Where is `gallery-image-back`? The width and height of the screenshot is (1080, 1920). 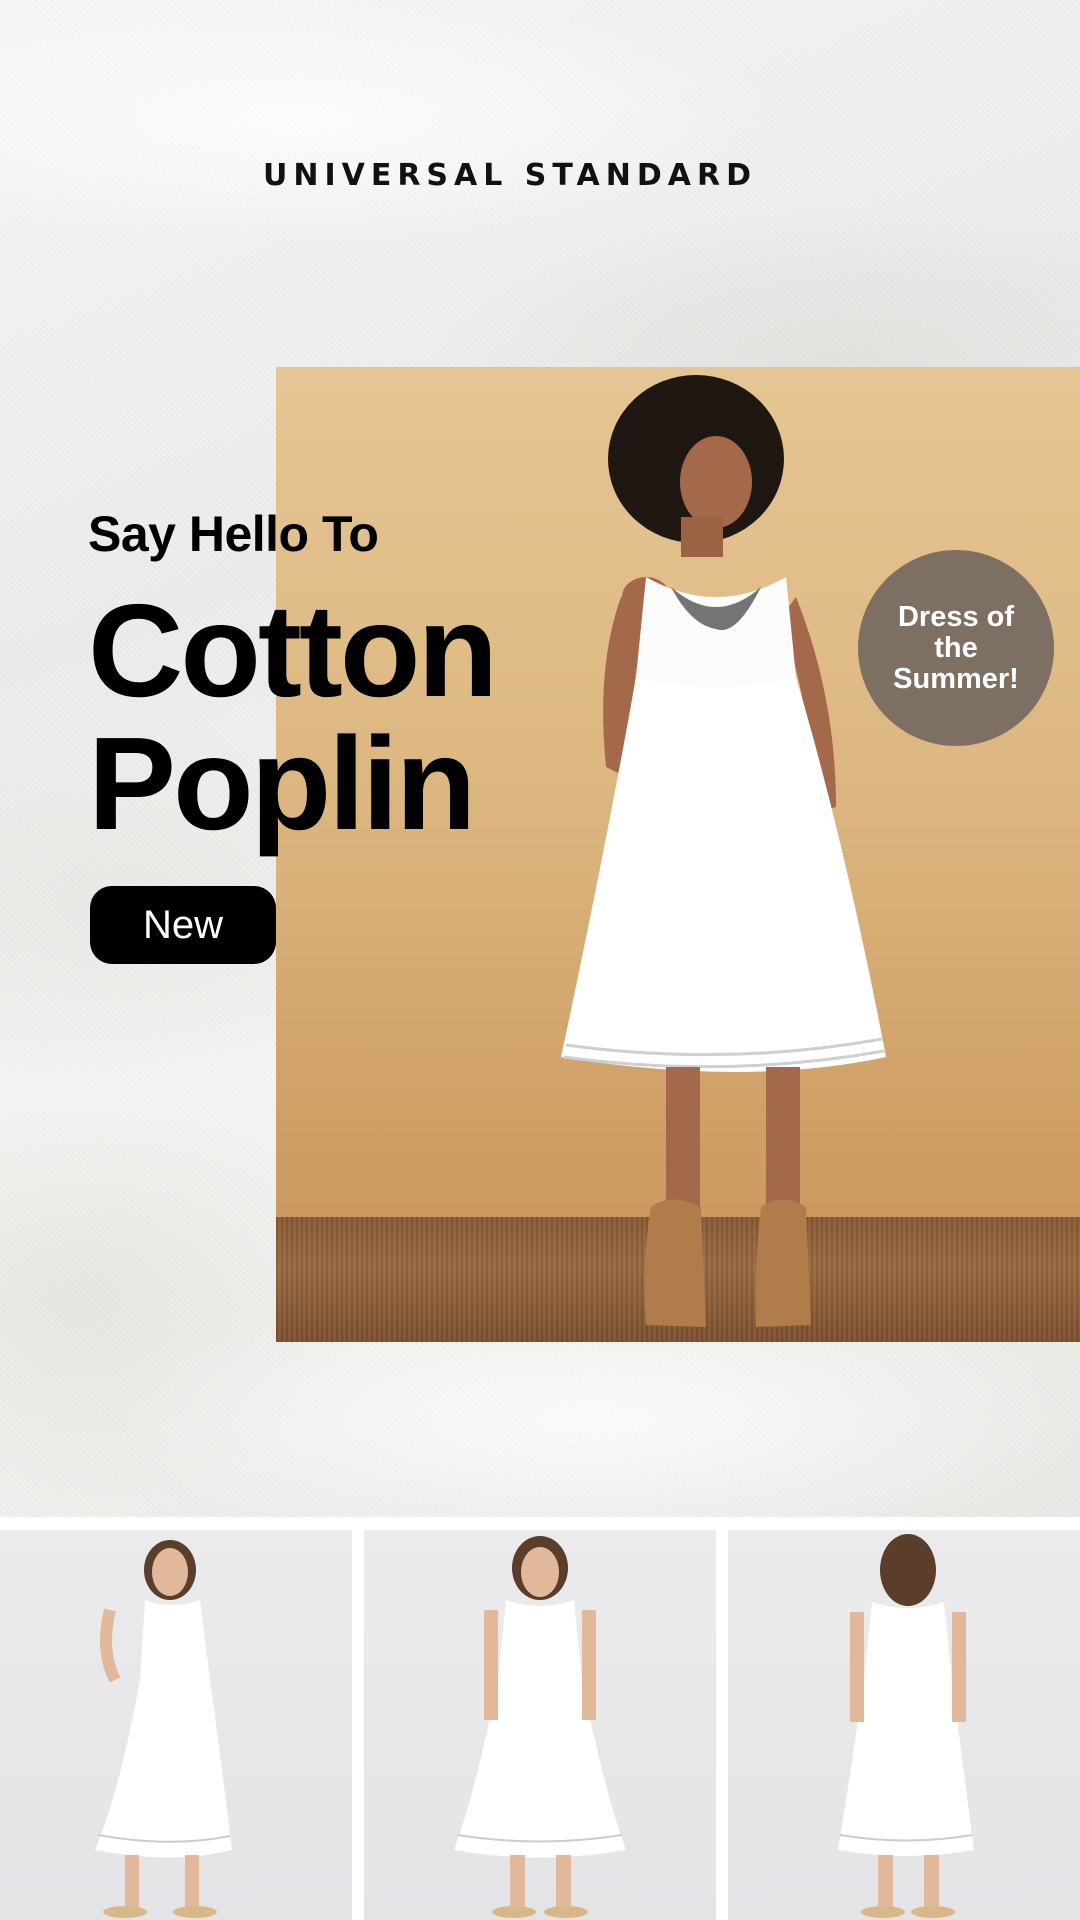 gallery-image-back is located at coordinates (904, 1725).